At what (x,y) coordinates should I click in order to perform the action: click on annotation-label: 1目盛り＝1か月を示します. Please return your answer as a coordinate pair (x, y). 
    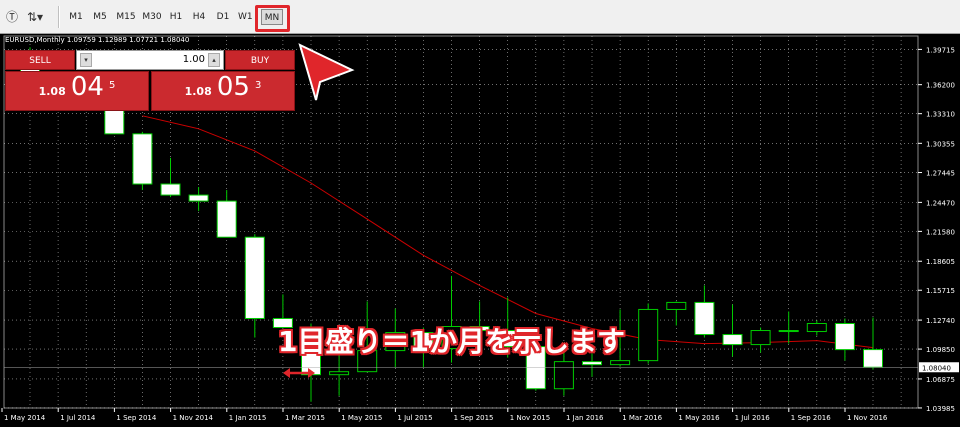
    Looking at the image, I should click on (451, 341).